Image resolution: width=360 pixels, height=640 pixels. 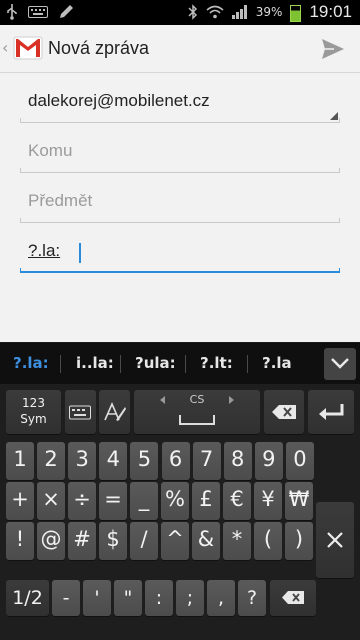 I want to click on handwriting-icon, so click(x=115, y=411).